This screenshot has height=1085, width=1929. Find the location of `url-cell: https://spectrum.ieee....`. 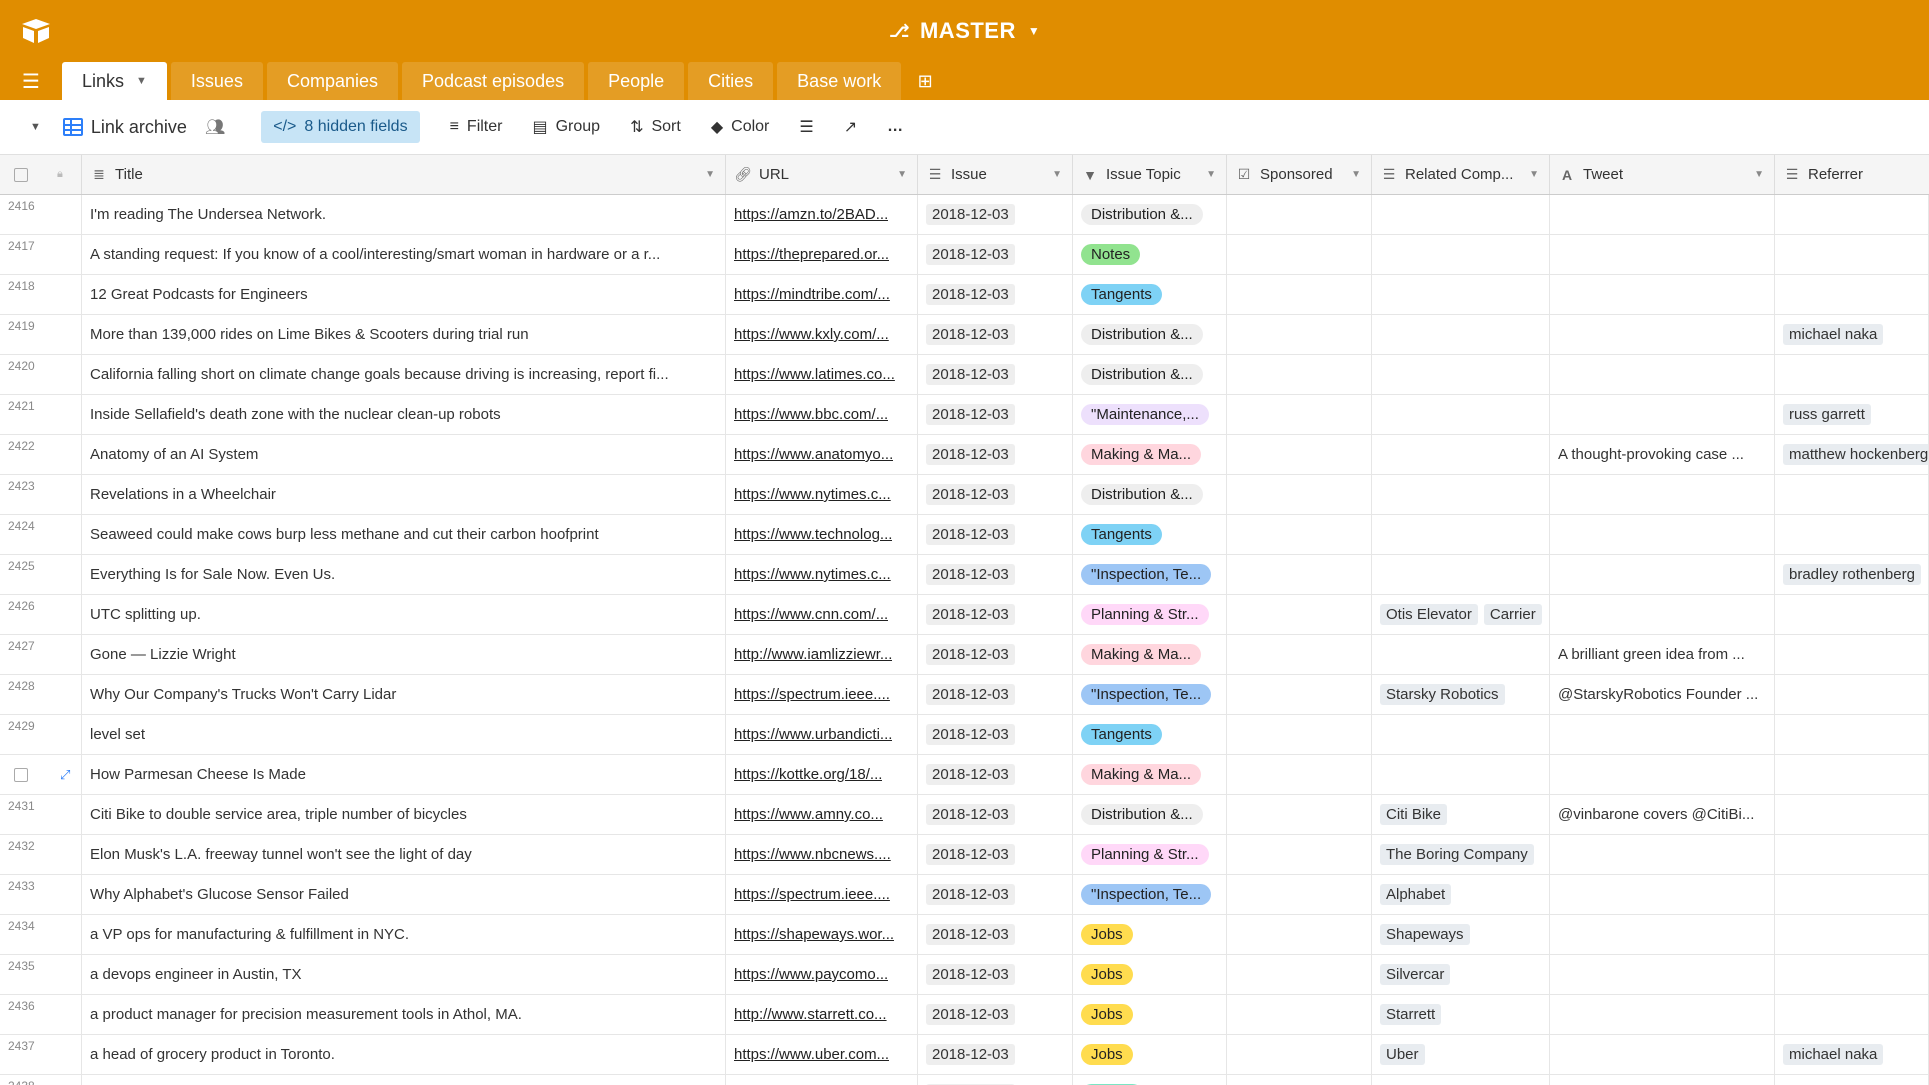

url-cell: https://spectrum.ieee.... is located at coordinates (822, 694).